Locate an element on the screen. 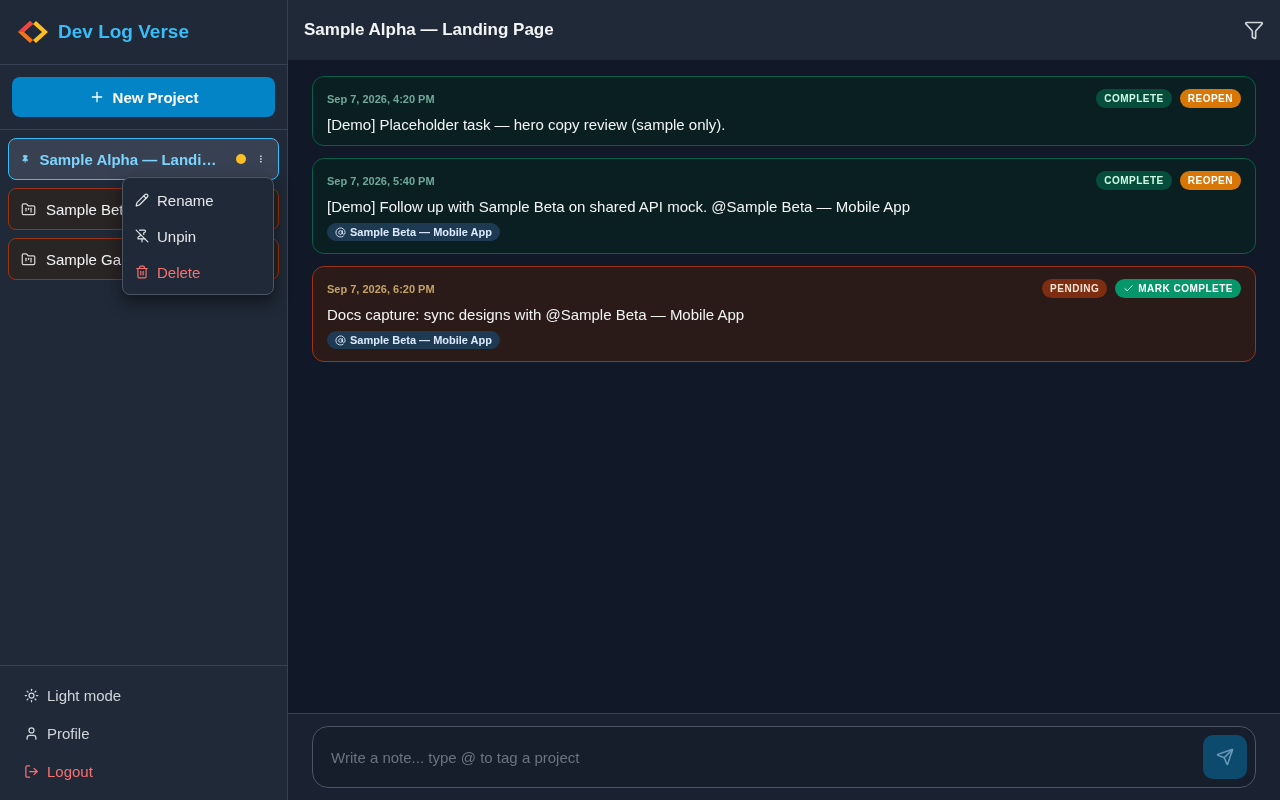 This screenshot has height=800, width=1280. logout-icon is located at coordinates (31, 771).